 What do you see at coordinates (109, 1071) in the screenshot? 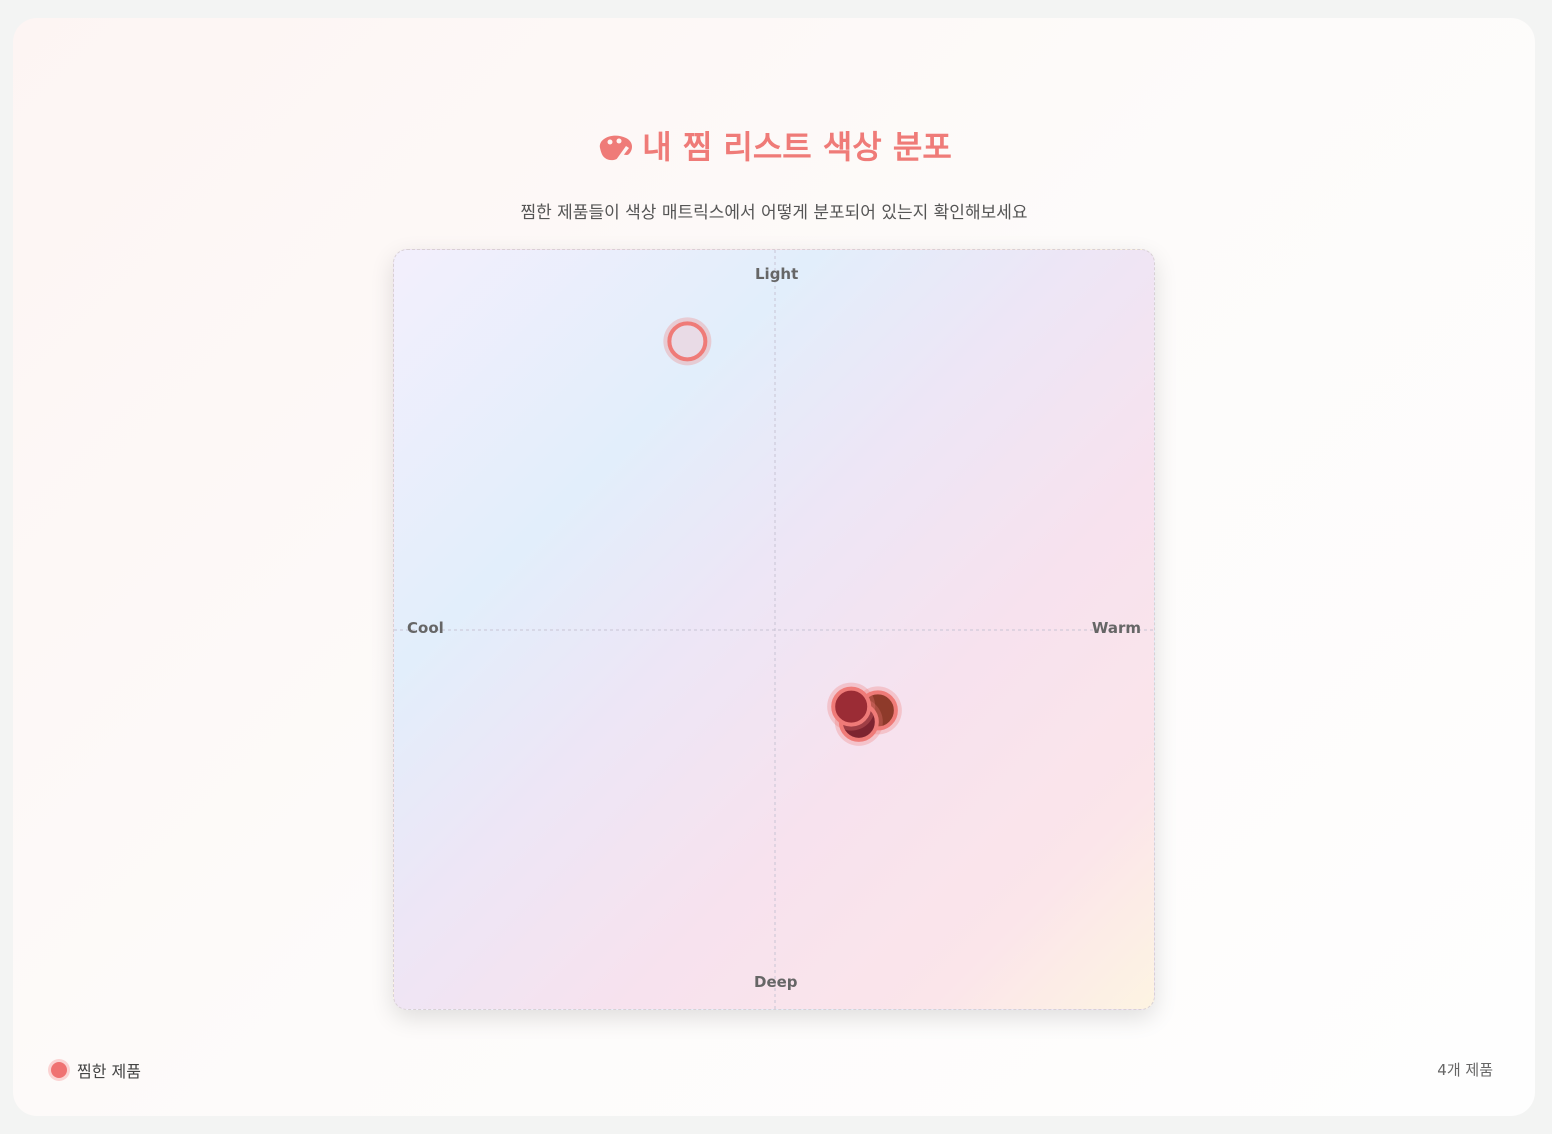
I see `legend-label: 찜한 제품` at bounding box center [109, 1071].